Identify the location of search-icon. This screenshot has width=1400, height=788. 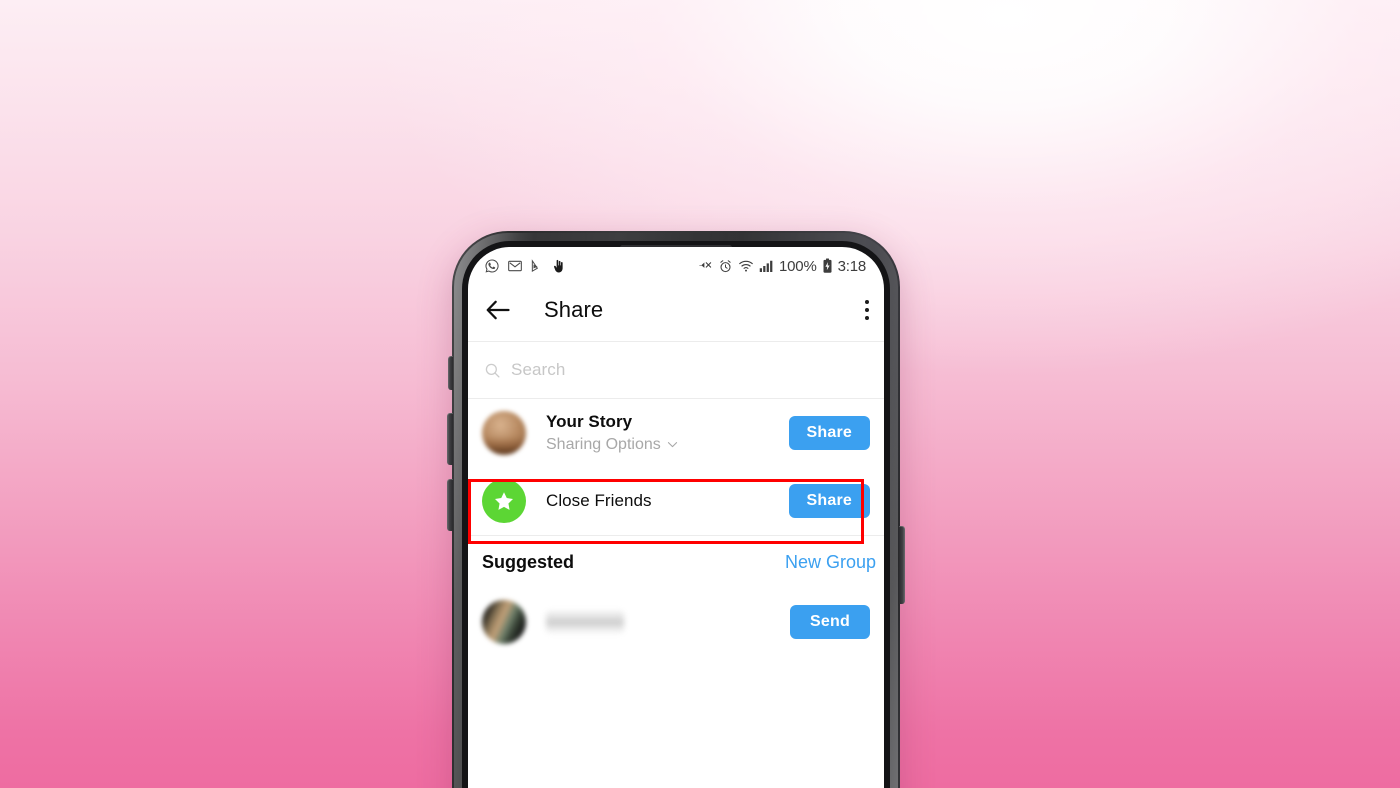
(492, 370).